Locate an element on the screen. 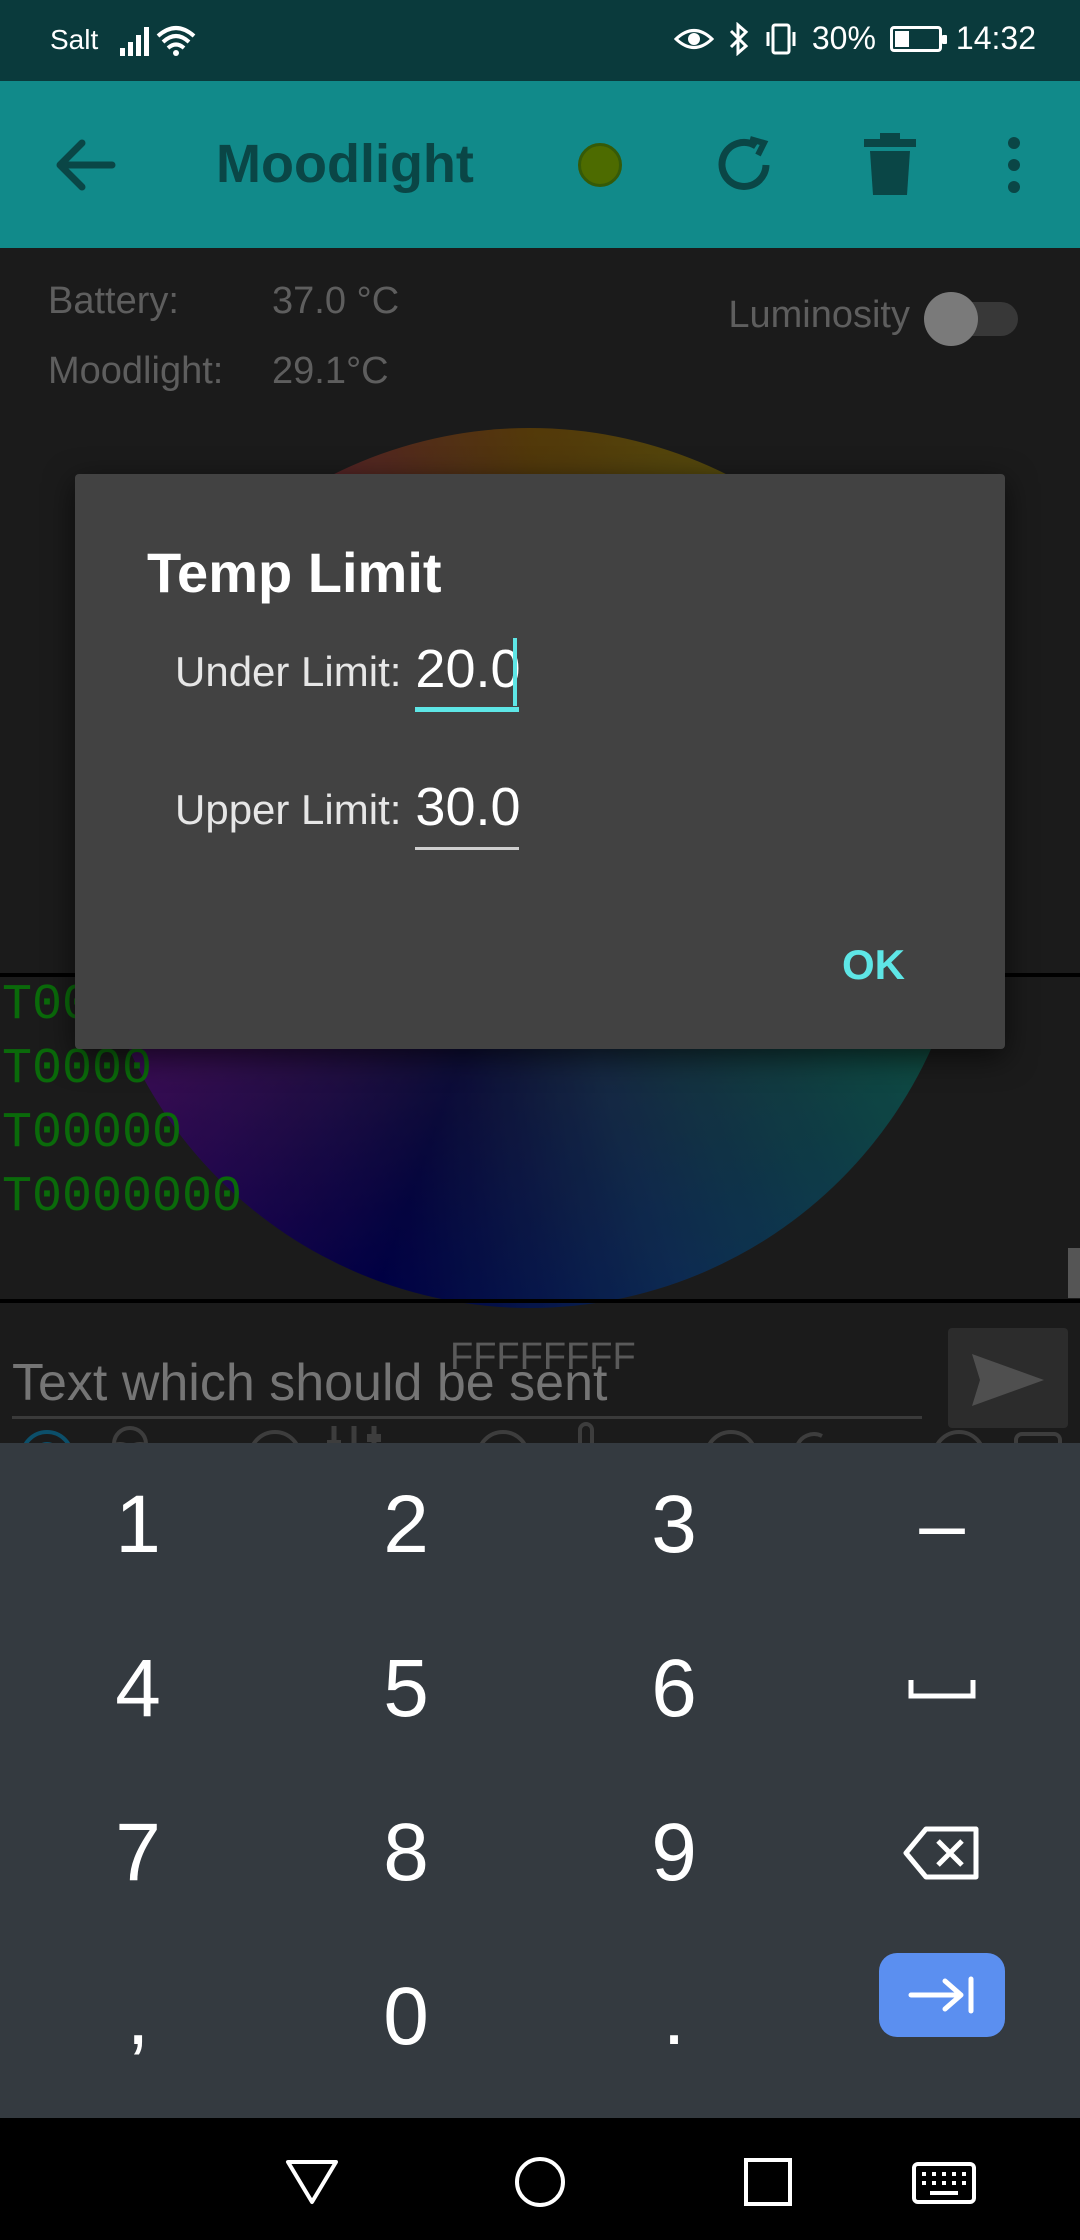 This screenshot has width=1080, height=2240. key-dash: – is located at coordinates (942, 1525).